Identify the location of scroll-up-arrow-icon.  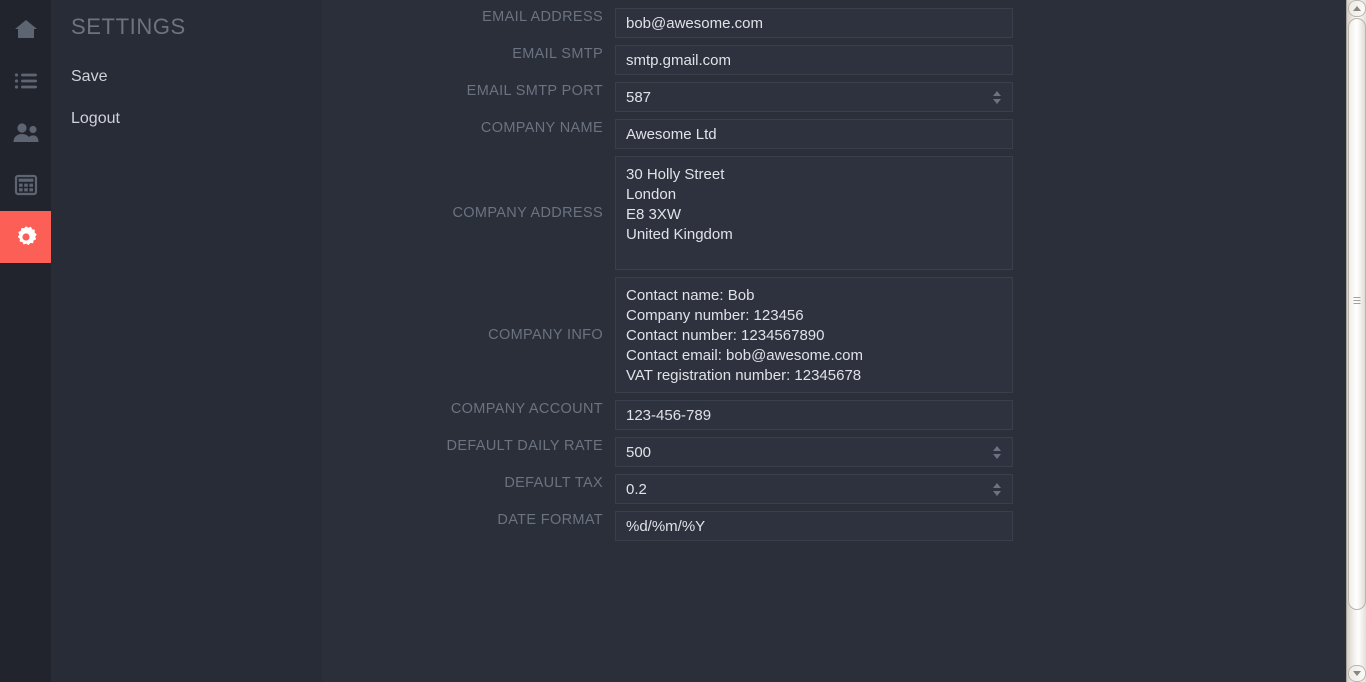
(1357, 8).